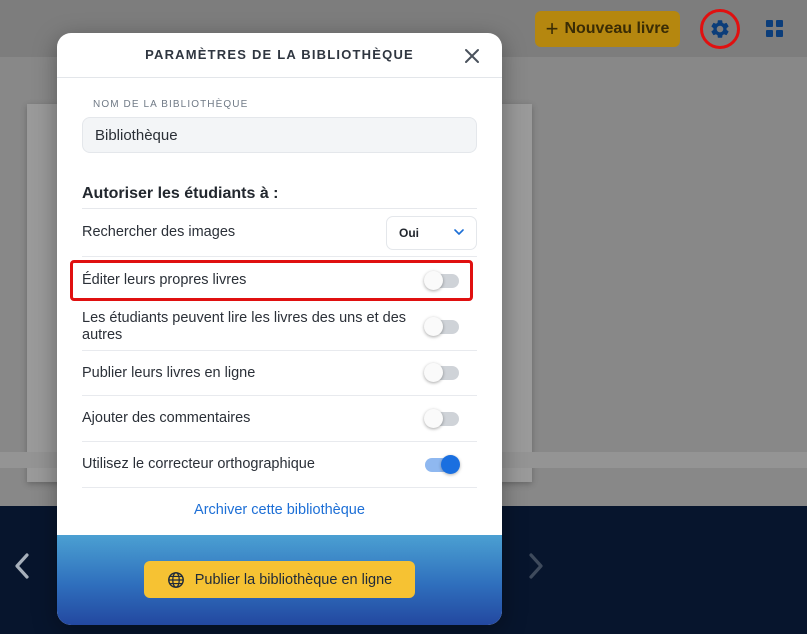  I want to click on close-icon, so click(472, 56).